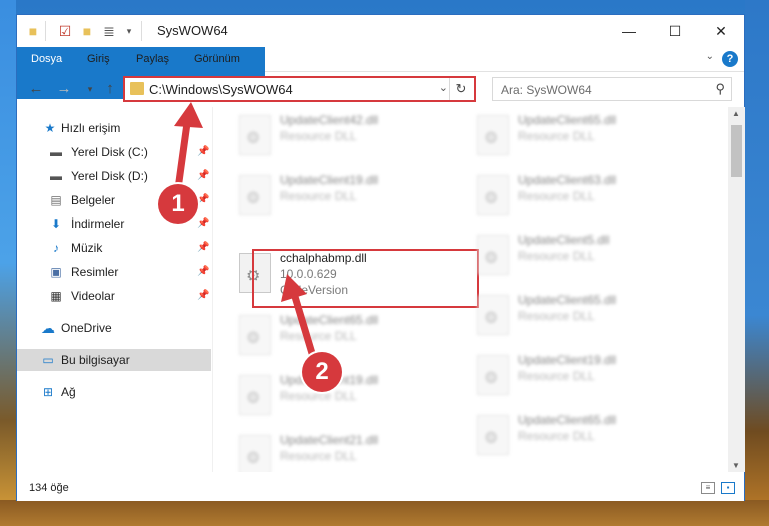  Describe the element at coordinates (294, 288) in the screenshot. I see `arrow-2-head` at that location.